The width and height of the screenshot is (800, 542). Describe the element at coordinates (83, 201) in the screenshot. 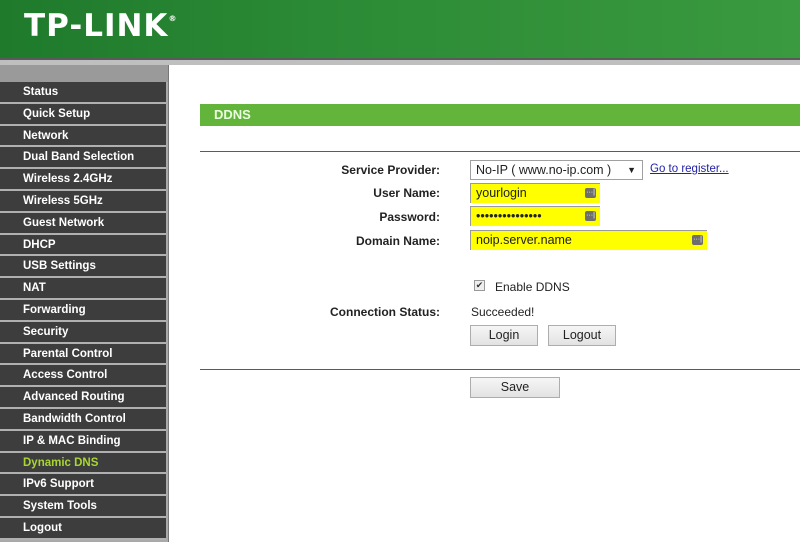

I see `sidebar-item-wireless-5ghz: Wireless 5GHz` at that location.